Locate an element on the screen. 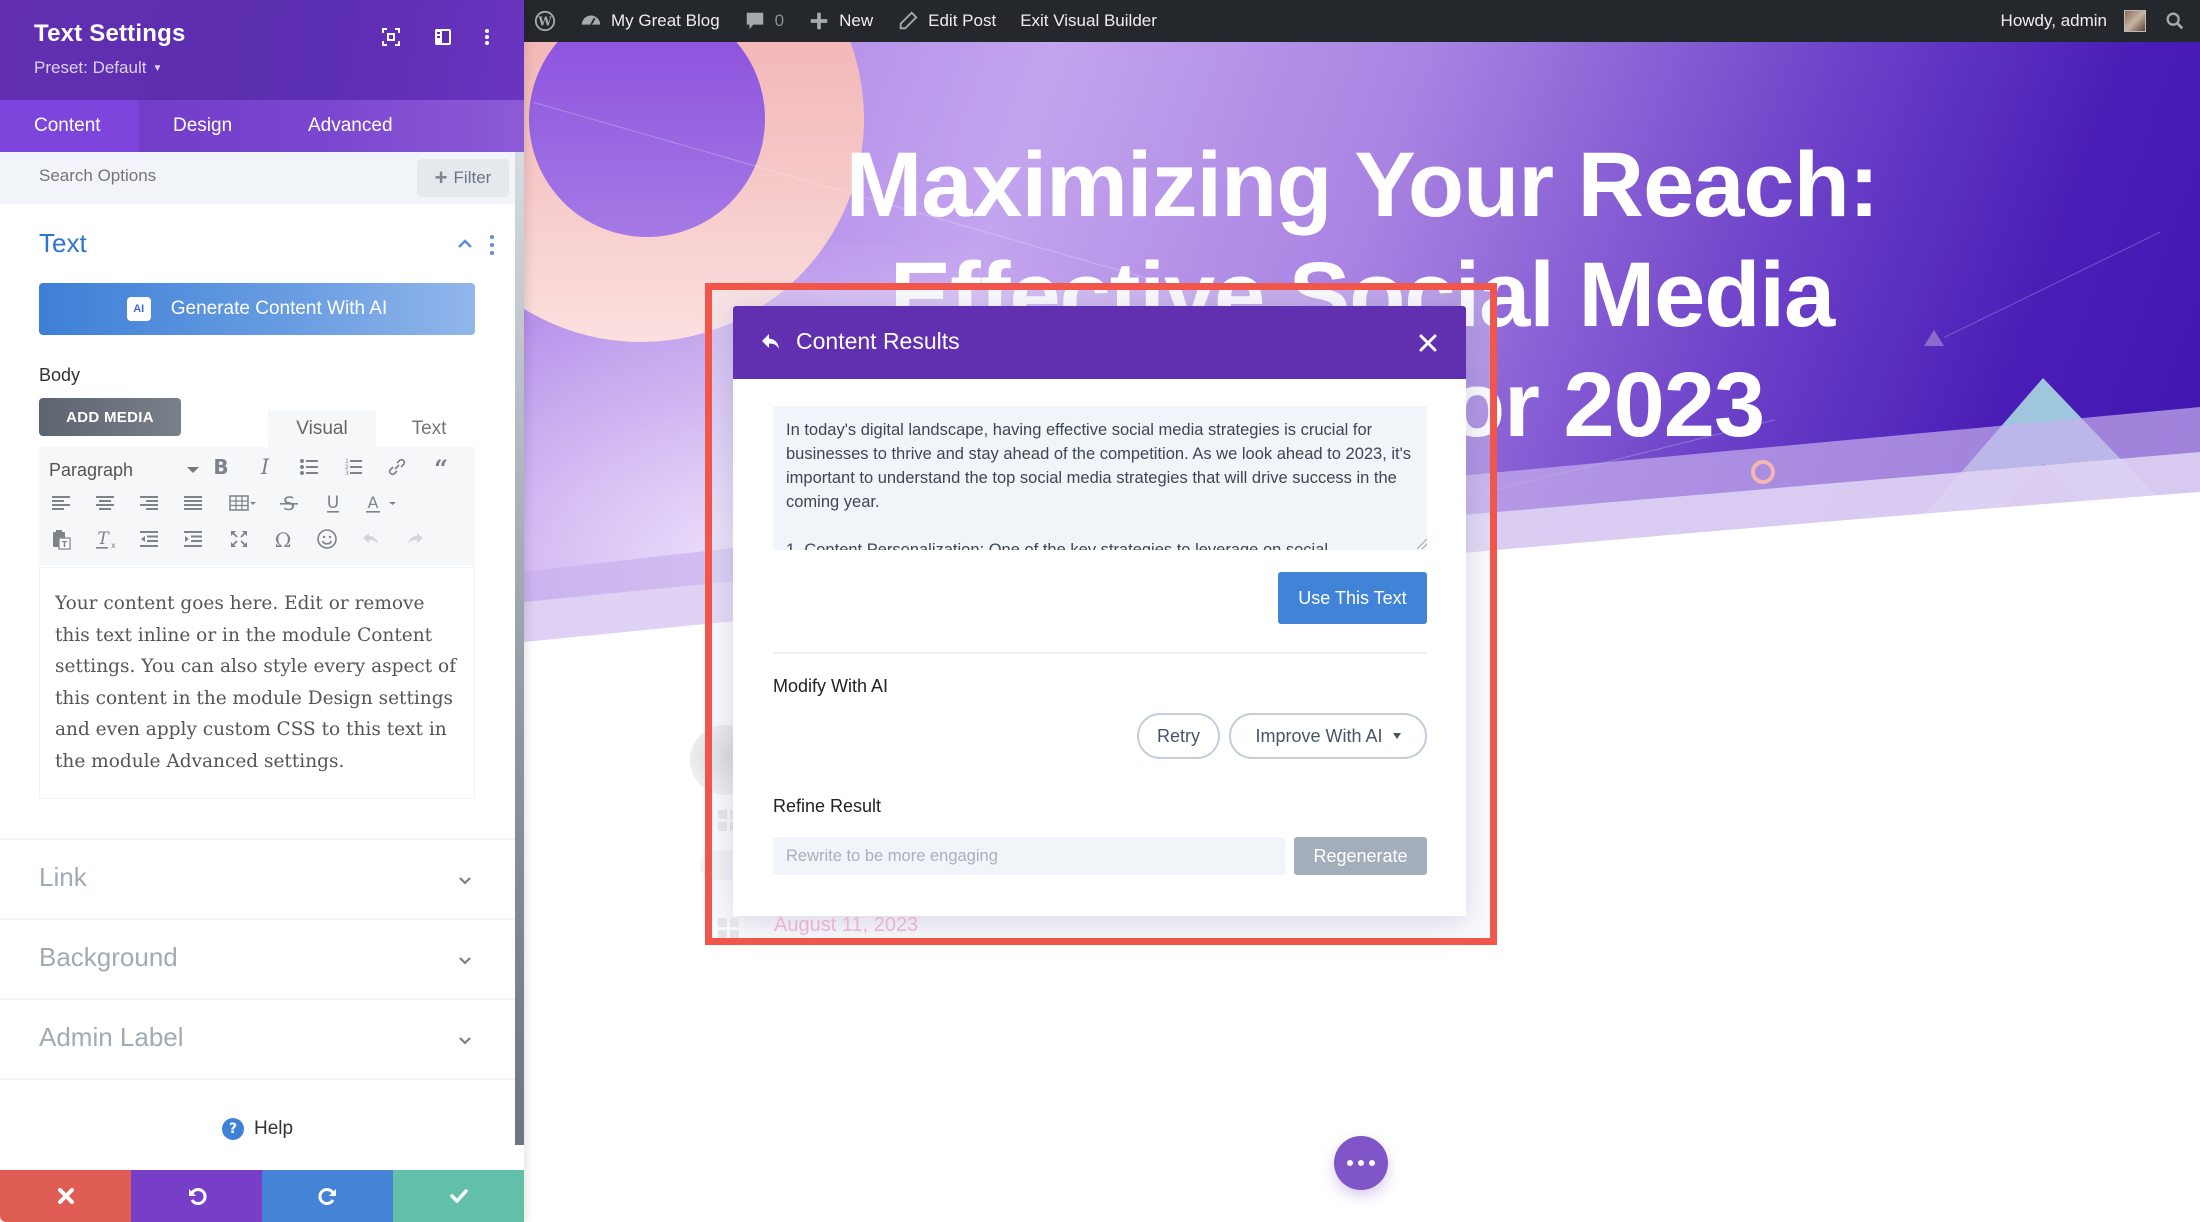 This screenshot has width=2200, height=1222. bullet-list-icon is located at coordinates (309, 467).